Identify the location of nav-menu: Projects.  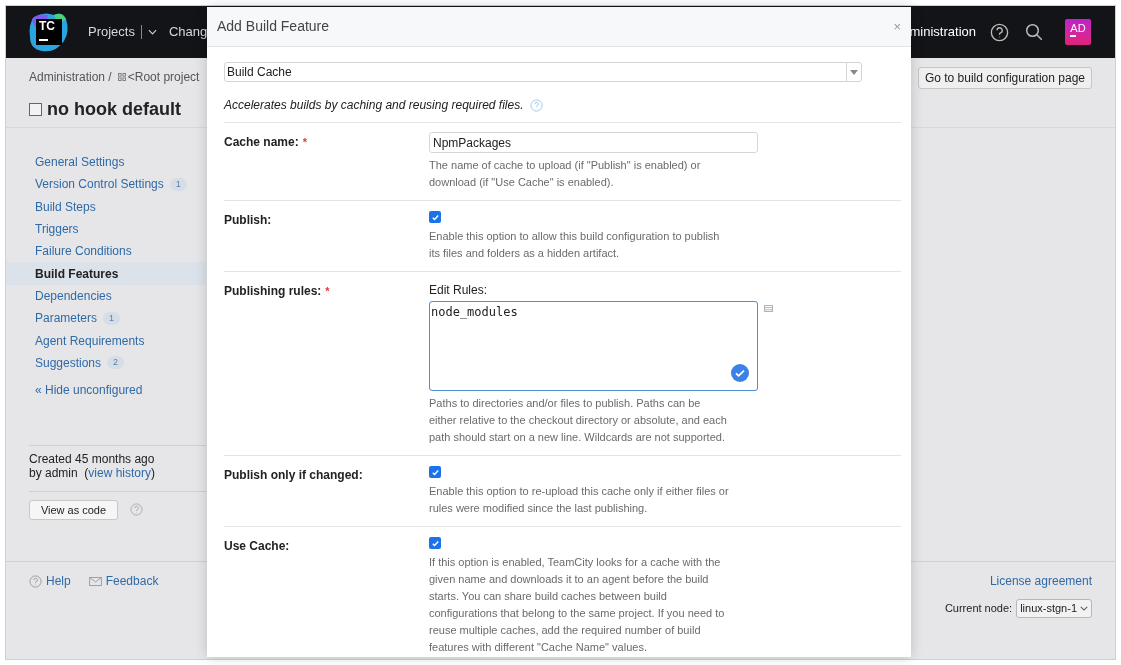
(122, 32).